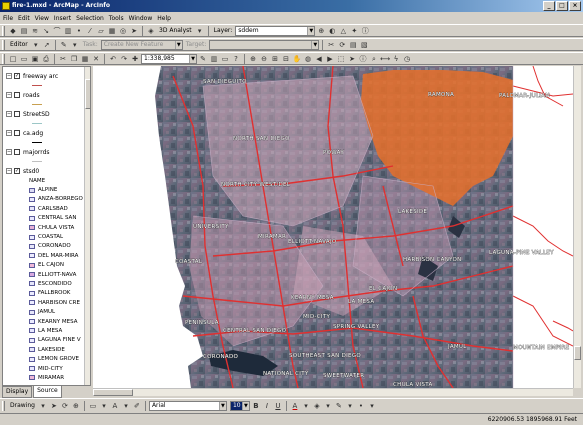 Image resolution: width=583 pixels, height=425 pixels. Describe the element at coordinates (123, 31) in the screenshot. I see `globe-icon: ◎` at that location.